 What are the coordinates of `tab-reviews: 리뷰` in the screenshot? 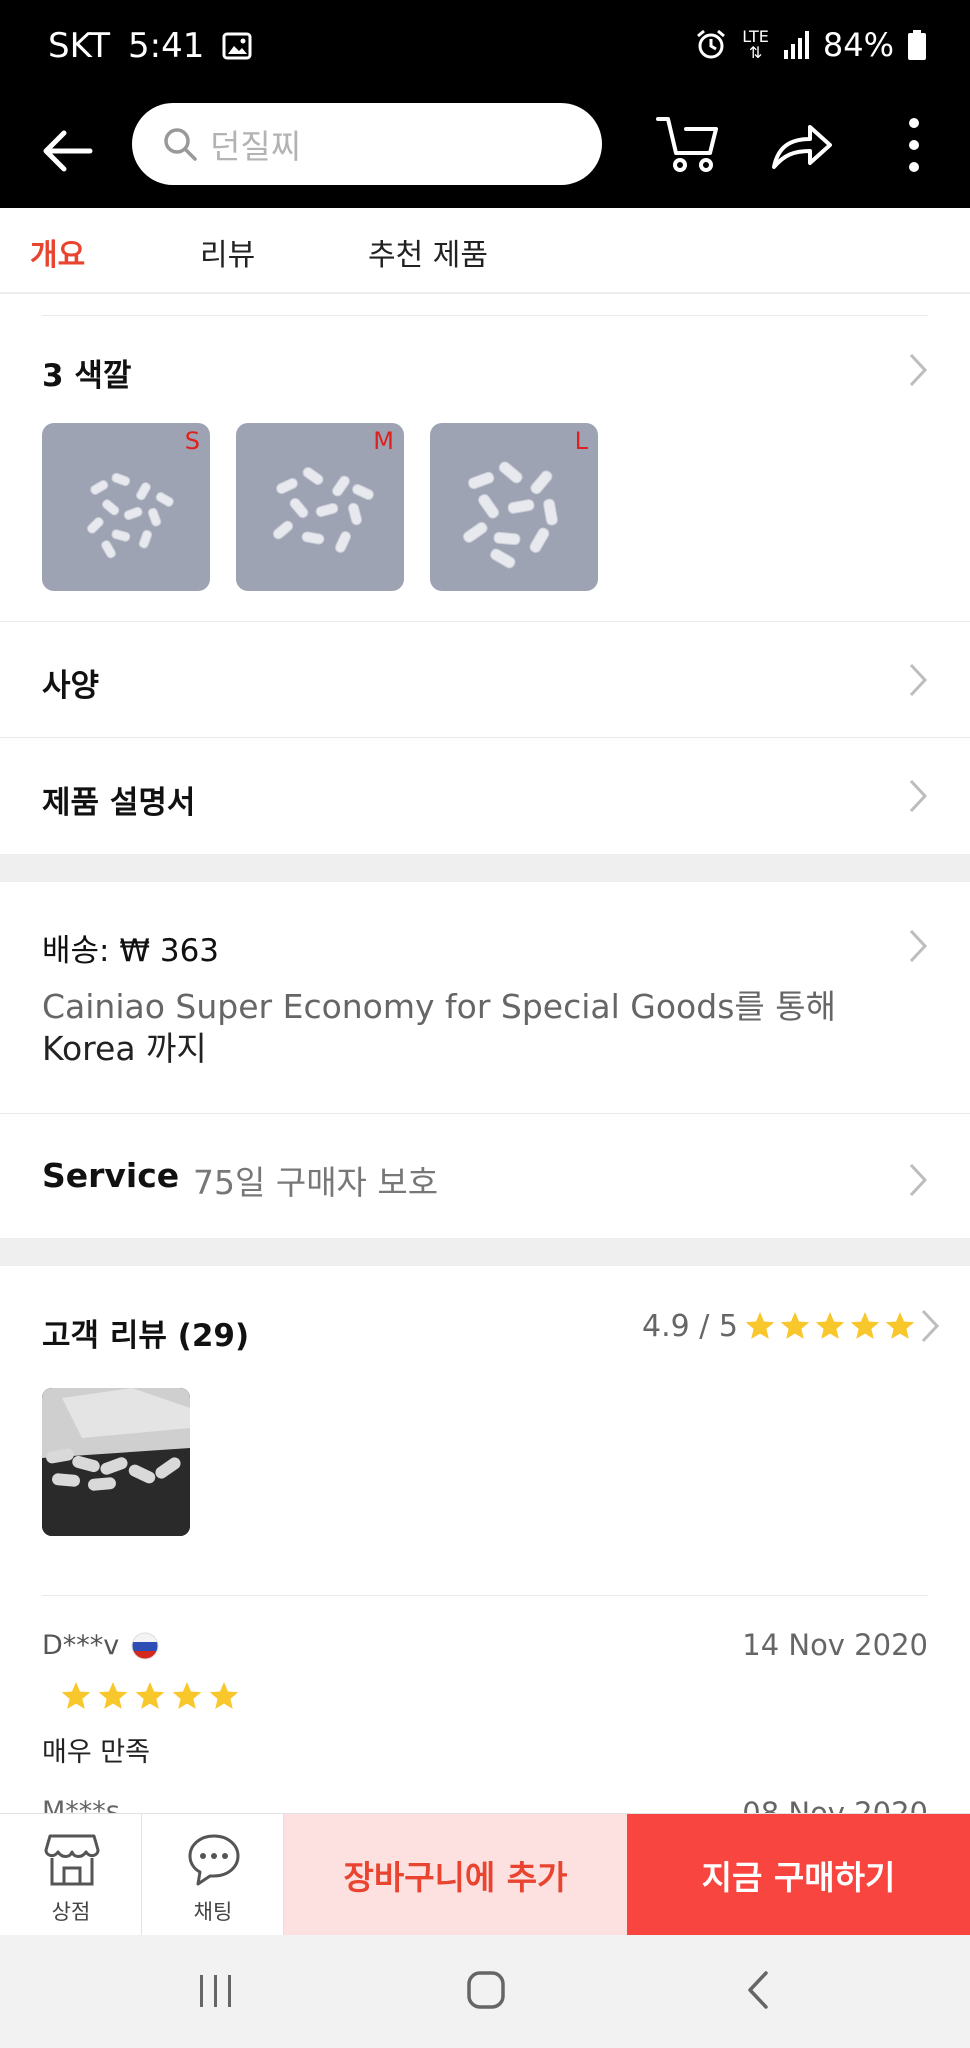 It's located at (227, 252).